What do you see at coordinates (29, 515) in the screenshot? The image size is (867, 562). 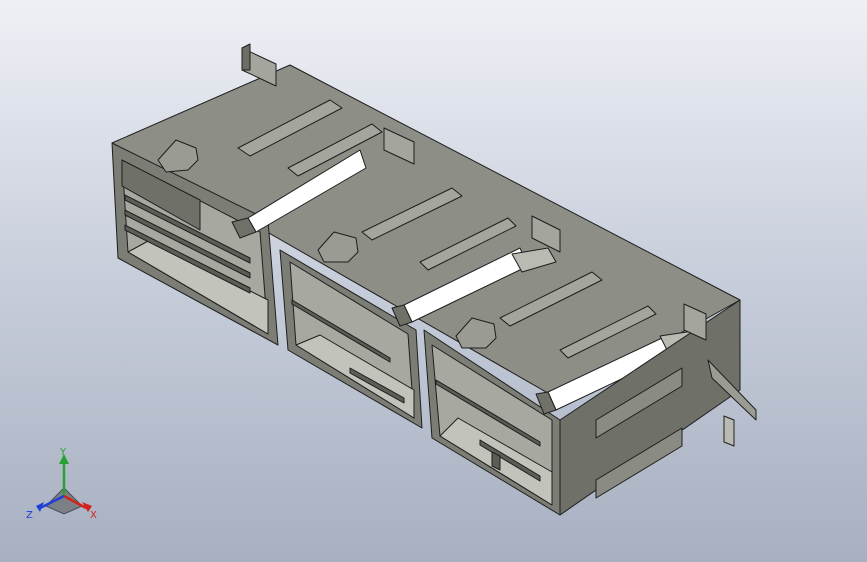 I see `z-axis-label: Z` at bounding box center [29, 515].